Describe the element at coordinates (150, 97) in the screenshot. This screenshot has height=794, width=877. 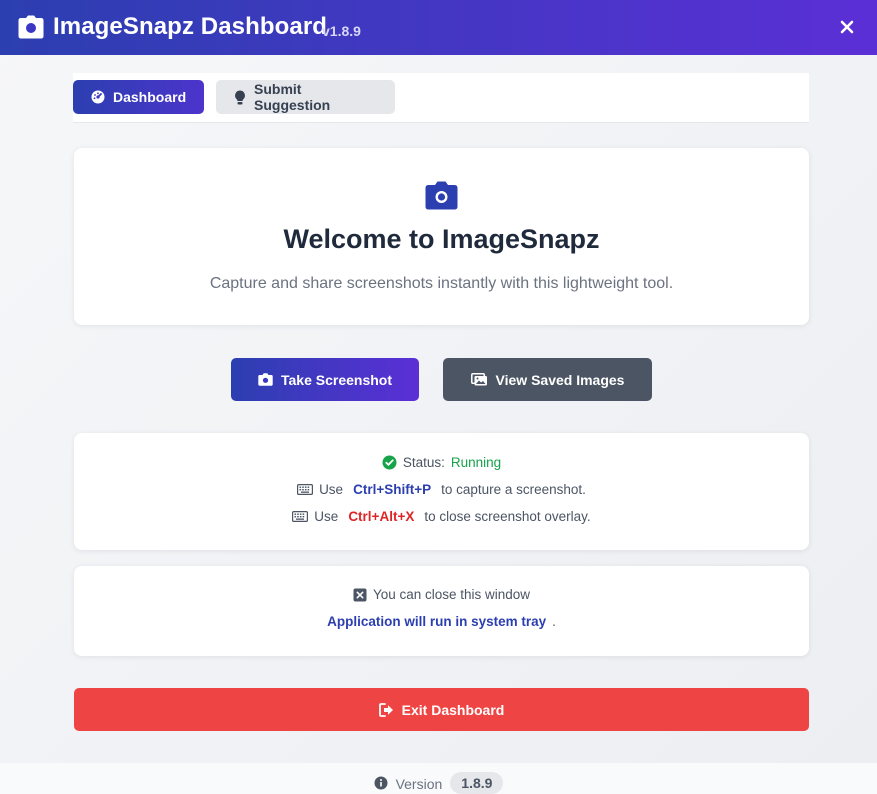
I see `tab-label: Dashboard` at that location.